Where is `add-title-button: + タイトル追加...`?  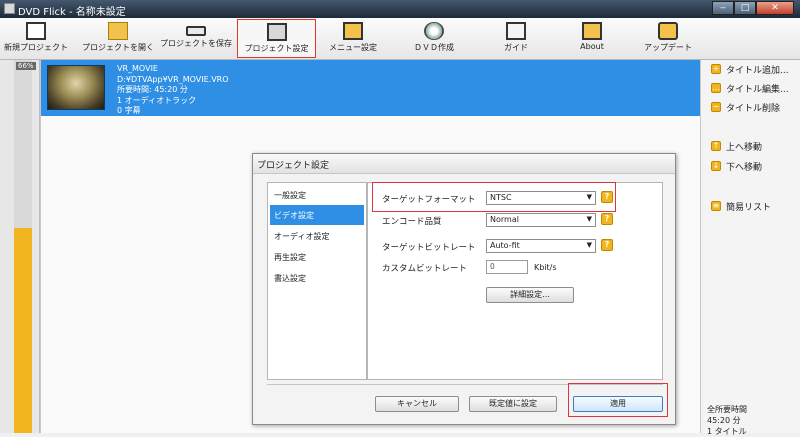 add-title-button: + タイトル追加... is located at coordinates (750, 69).